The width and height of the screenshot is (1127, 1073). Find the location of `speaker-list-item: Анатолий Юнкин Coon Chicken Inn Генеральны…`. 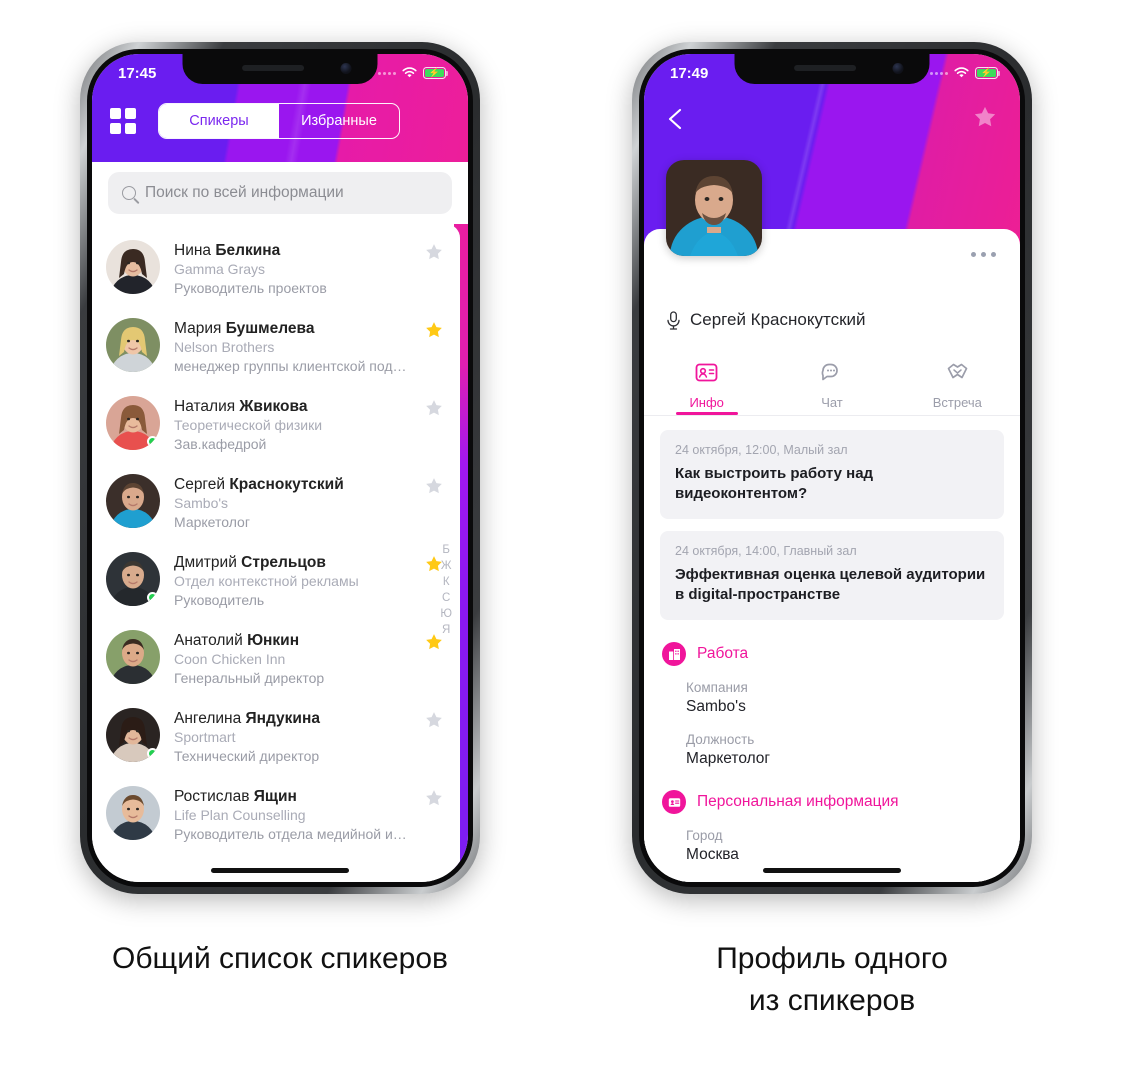

speaker-list-item: Анатолий Юнкин Coon Chicken Inn Генеральны… is located at coordinates (276, 659).